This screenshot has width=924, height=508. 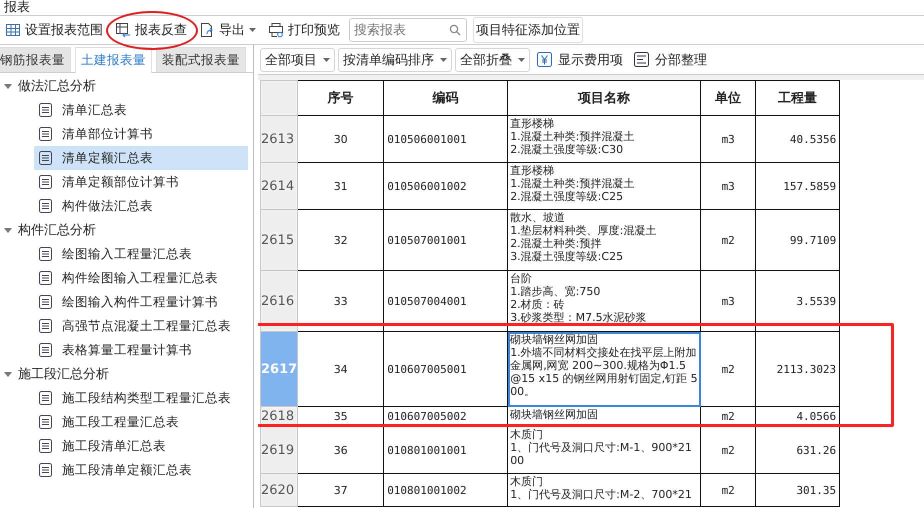 I want to click on toolbar-button: 打印预览, so click(x=304, y=30).